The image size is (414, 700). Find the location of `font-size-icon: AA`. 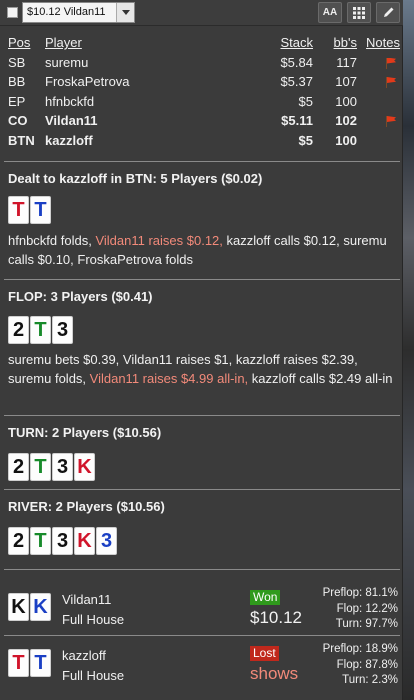

font-size-icon: AA is located at coordinates (330, 12).